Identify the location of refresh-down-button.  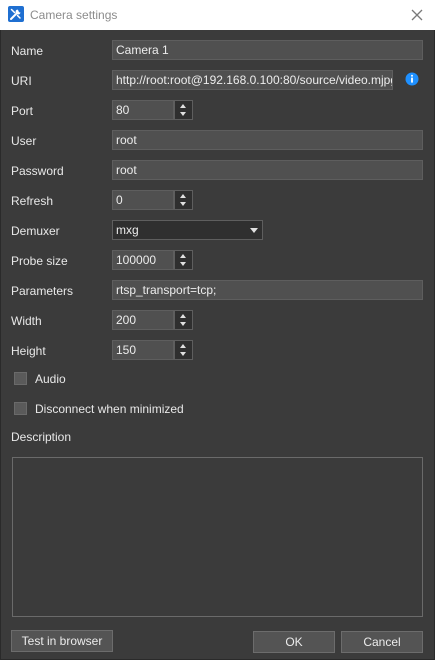
(183, 204).